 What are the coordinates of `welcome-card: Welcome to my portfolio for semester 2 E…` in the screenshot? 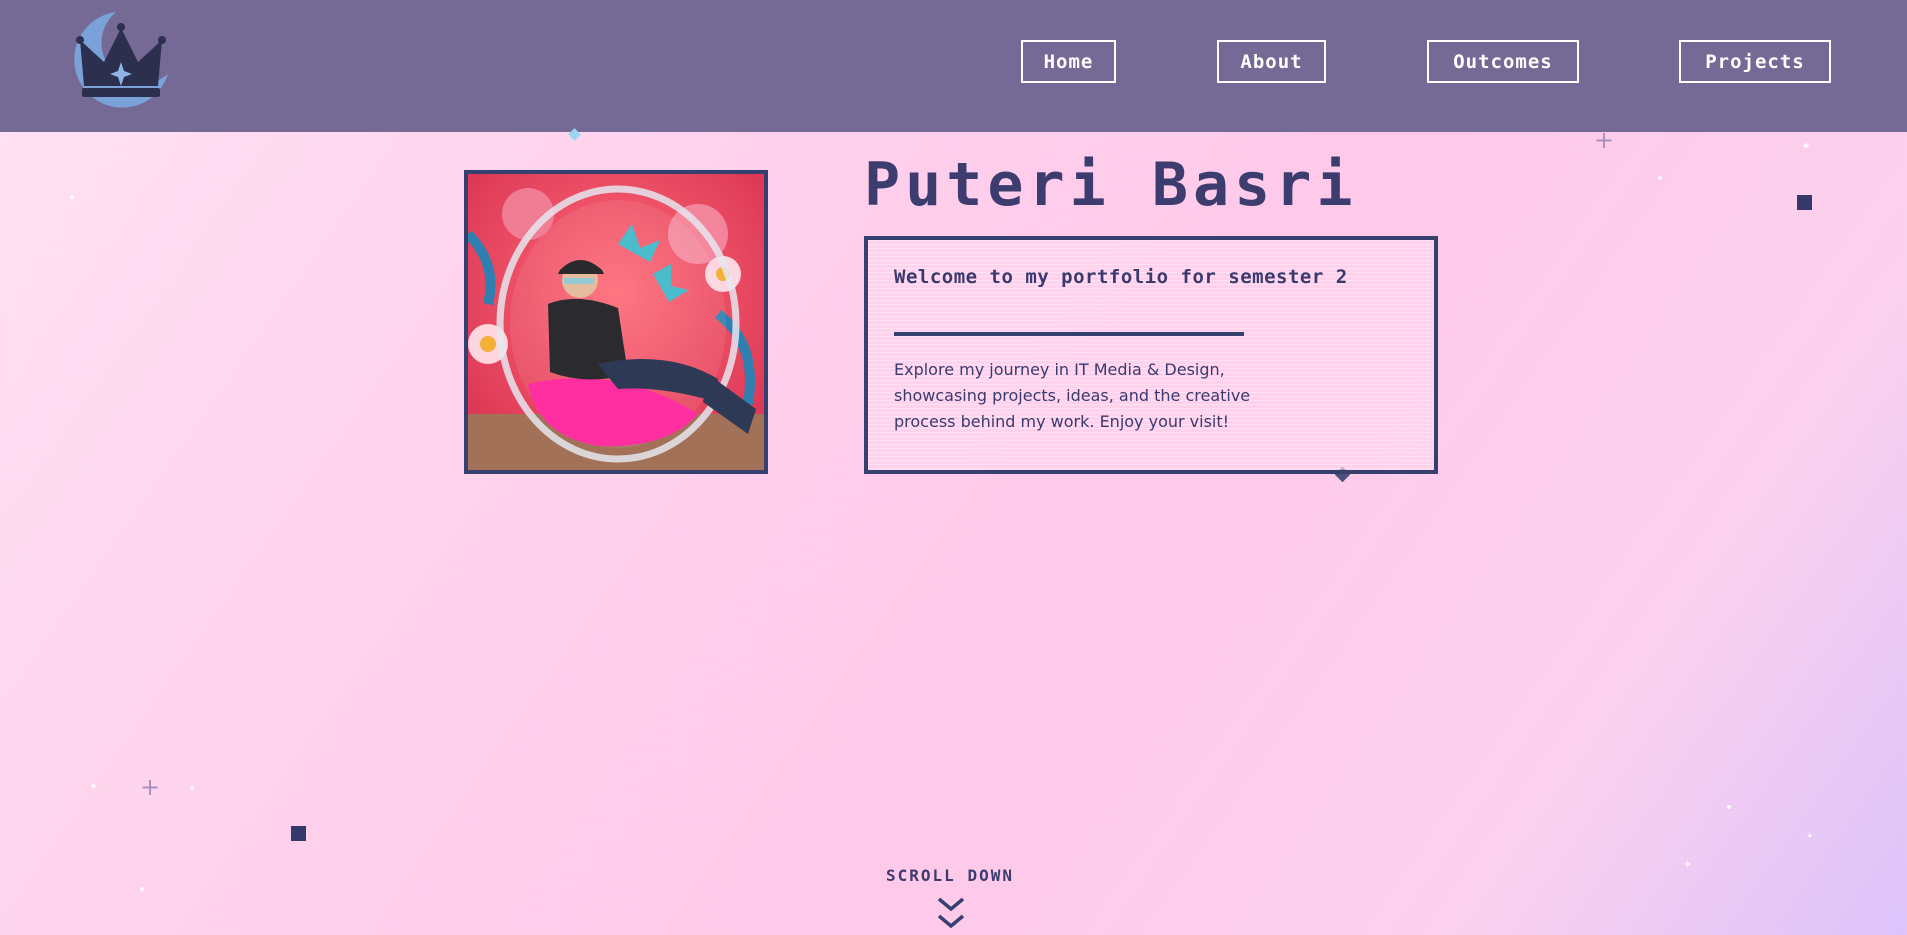 It's located at (1151, 355).